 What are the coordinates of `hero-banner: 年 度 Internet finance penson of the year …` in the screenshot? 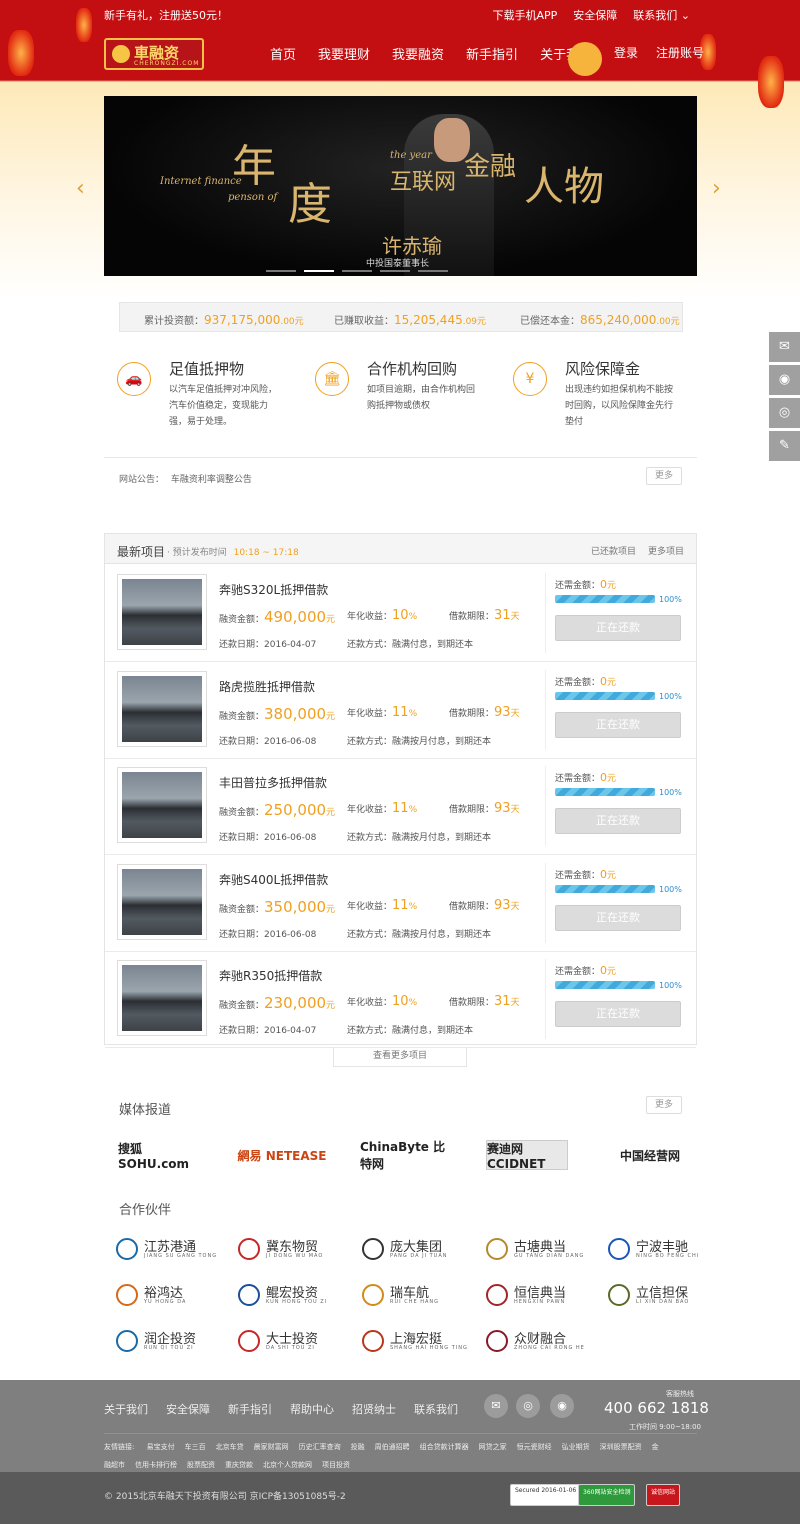 It's located at (400, 186).